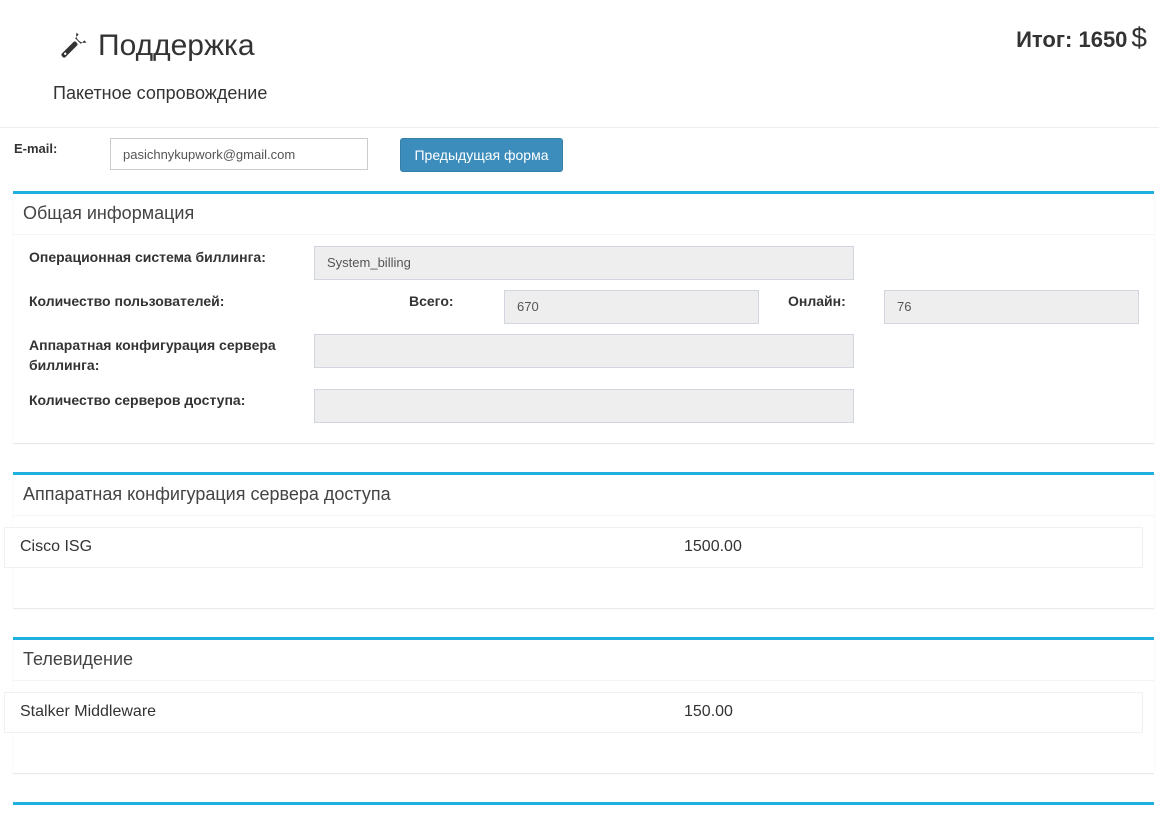  I want to click on dollar-icon: $, so click(1139, 37).